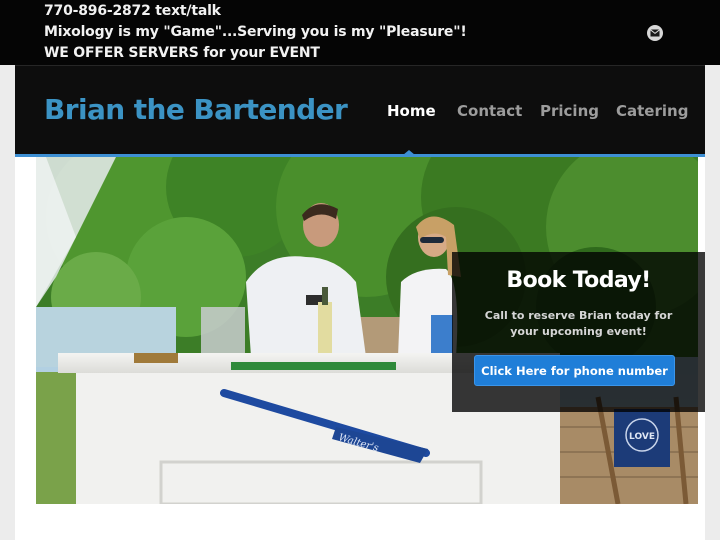  Describe the element at coordinates (652, 111) in the screenshot. I see `nav-catering: Catering` at that location.